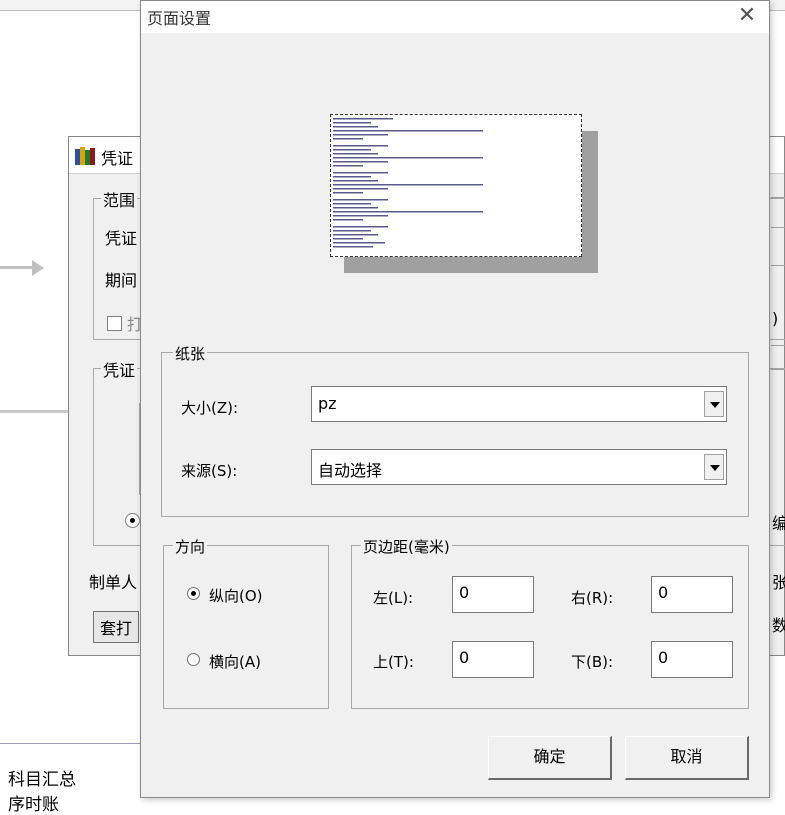  I want to click on landscape-radio, so click(193, 659).